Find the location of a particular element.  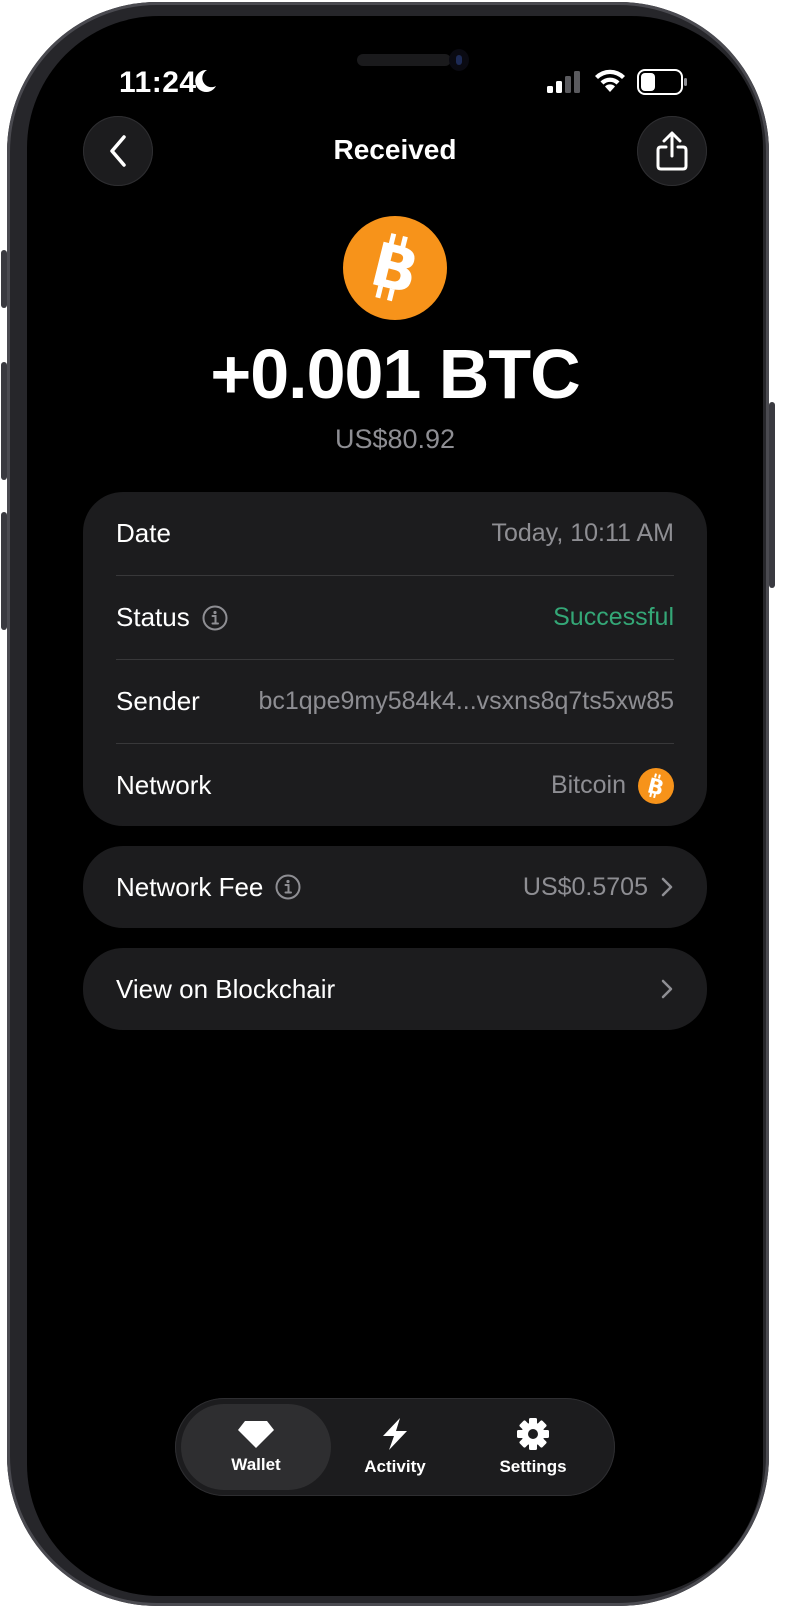

network-fee-value-group: US$0.5705 is located at coordinates (598, 887).